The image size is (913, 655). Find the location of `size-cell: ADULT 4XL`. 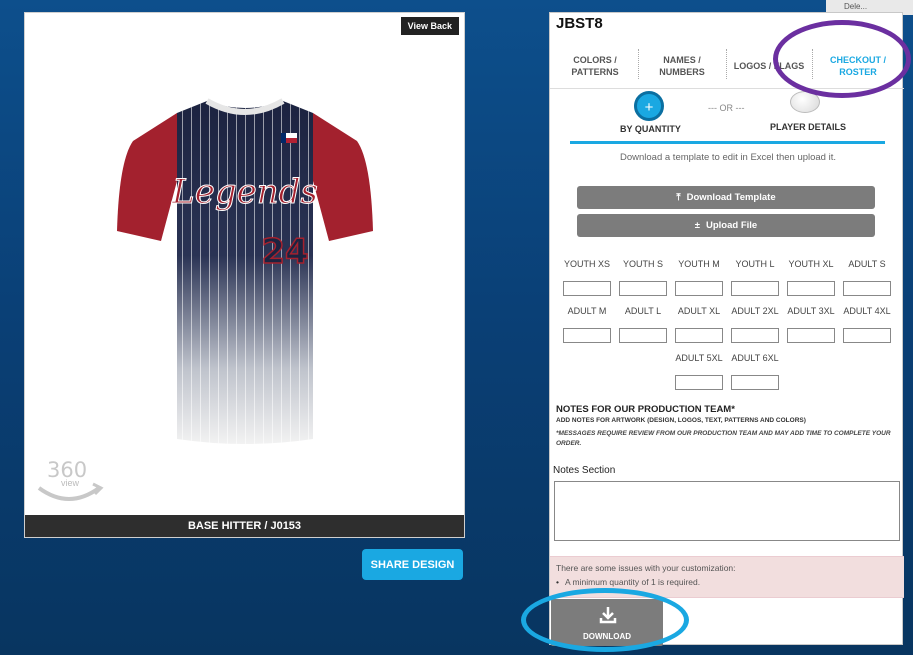

size-cell: ADULT 4XL is located at coordinates (867, 323).